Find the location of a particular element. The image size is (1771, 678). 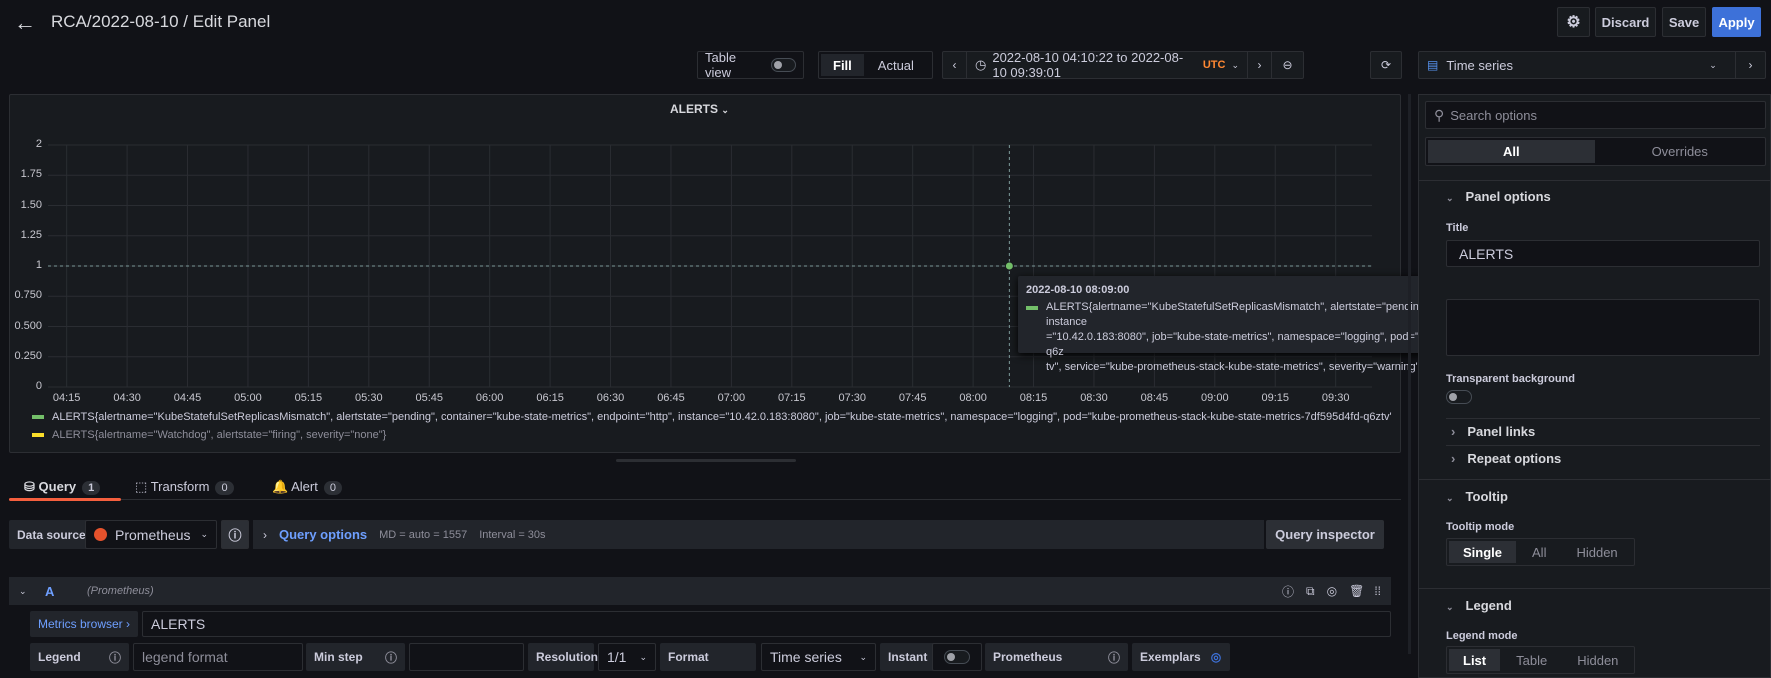

metrics-browser-label: Metrics browser is located at coordinates (80, 624).